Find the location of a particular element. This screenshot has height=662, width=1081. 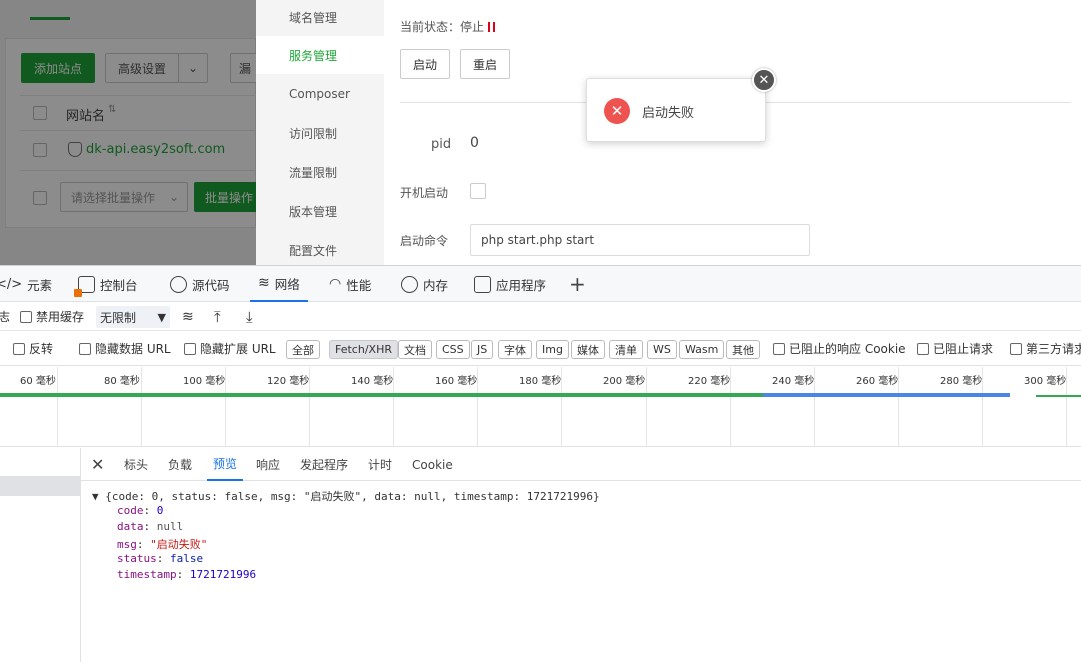

disable-cache-label: 禁用缓存 is located at coordinates (60, 317).